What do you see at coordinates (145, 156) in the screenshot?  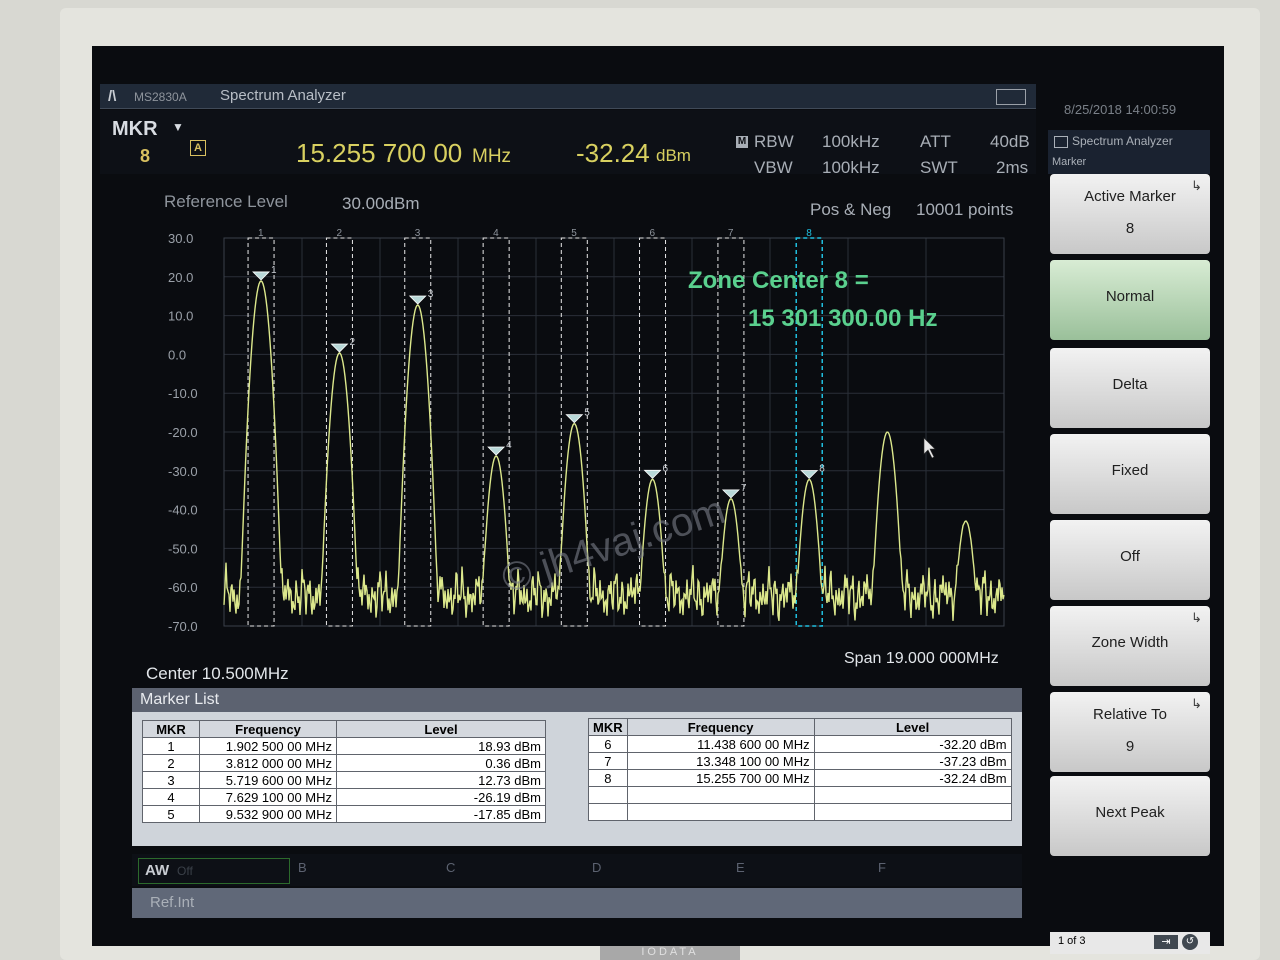 I see `active-marker-number: 8` at bounding box center [145, 156].